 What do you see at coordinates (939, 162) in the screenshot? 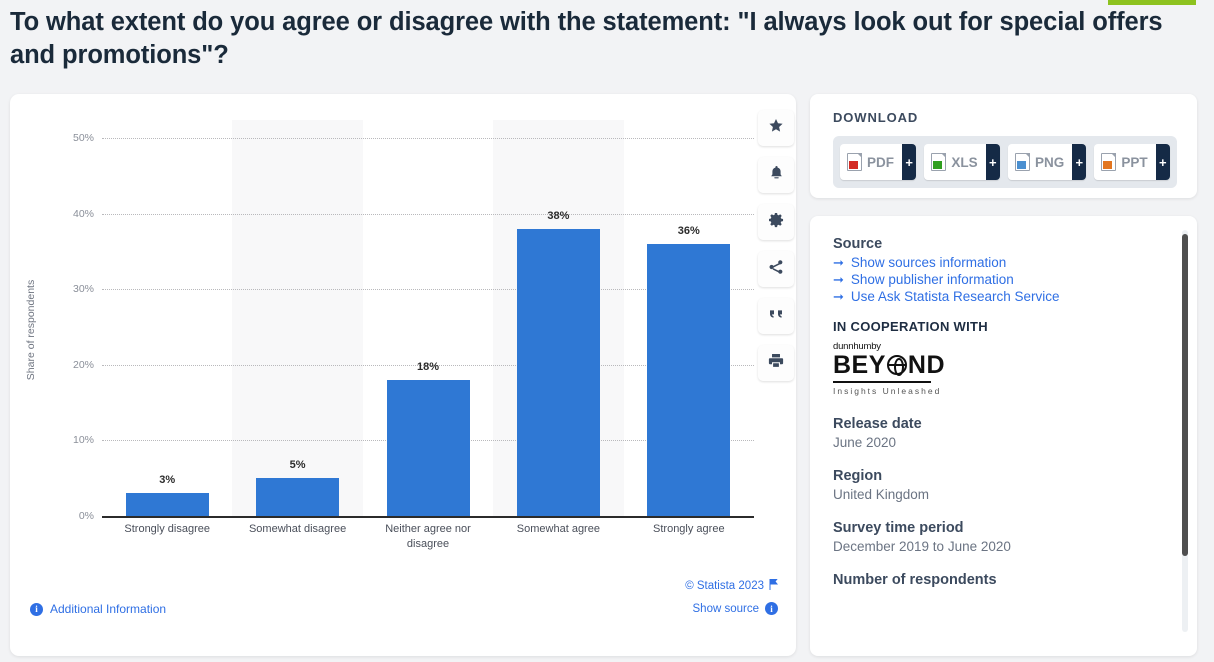
I see `file-xls-icon` at bounding box center [939, 162].